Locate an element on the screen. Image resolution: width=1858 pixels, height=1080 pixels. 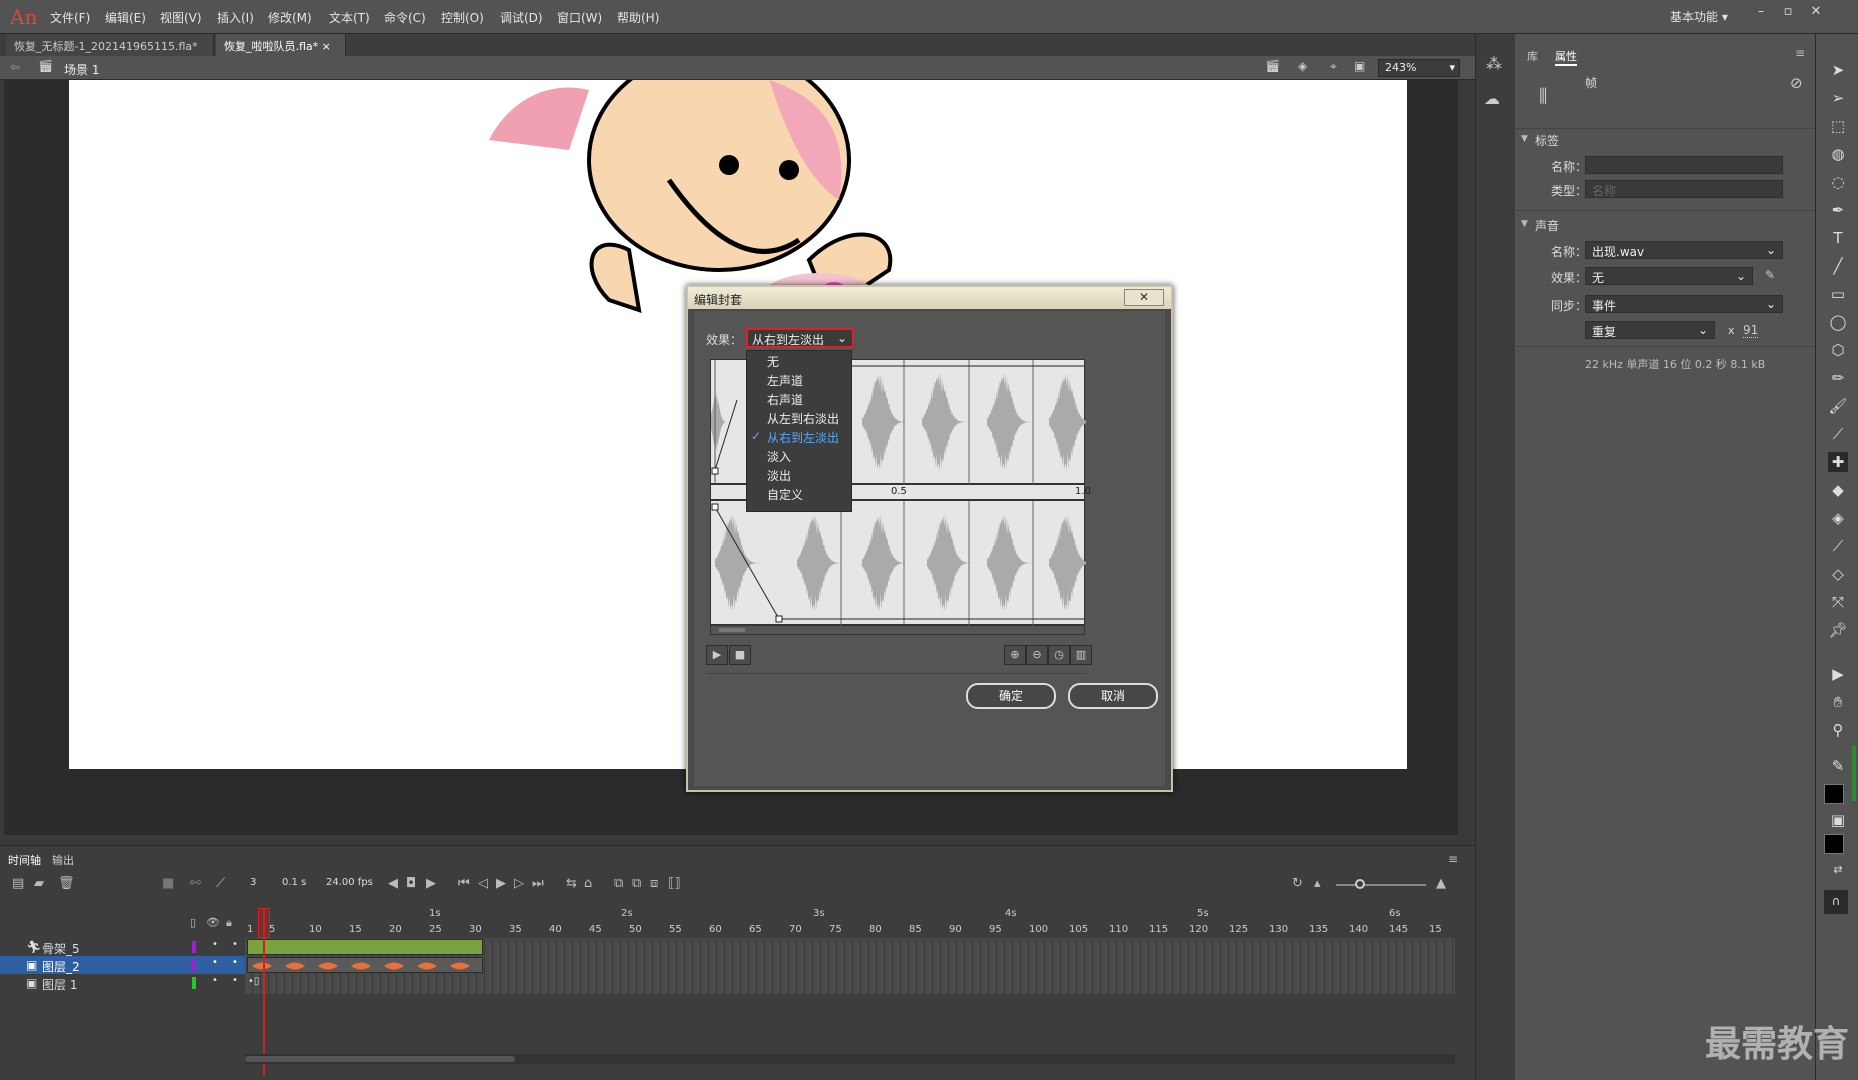
step-forward-icon: ▷ is located at coordinates (519, 883).